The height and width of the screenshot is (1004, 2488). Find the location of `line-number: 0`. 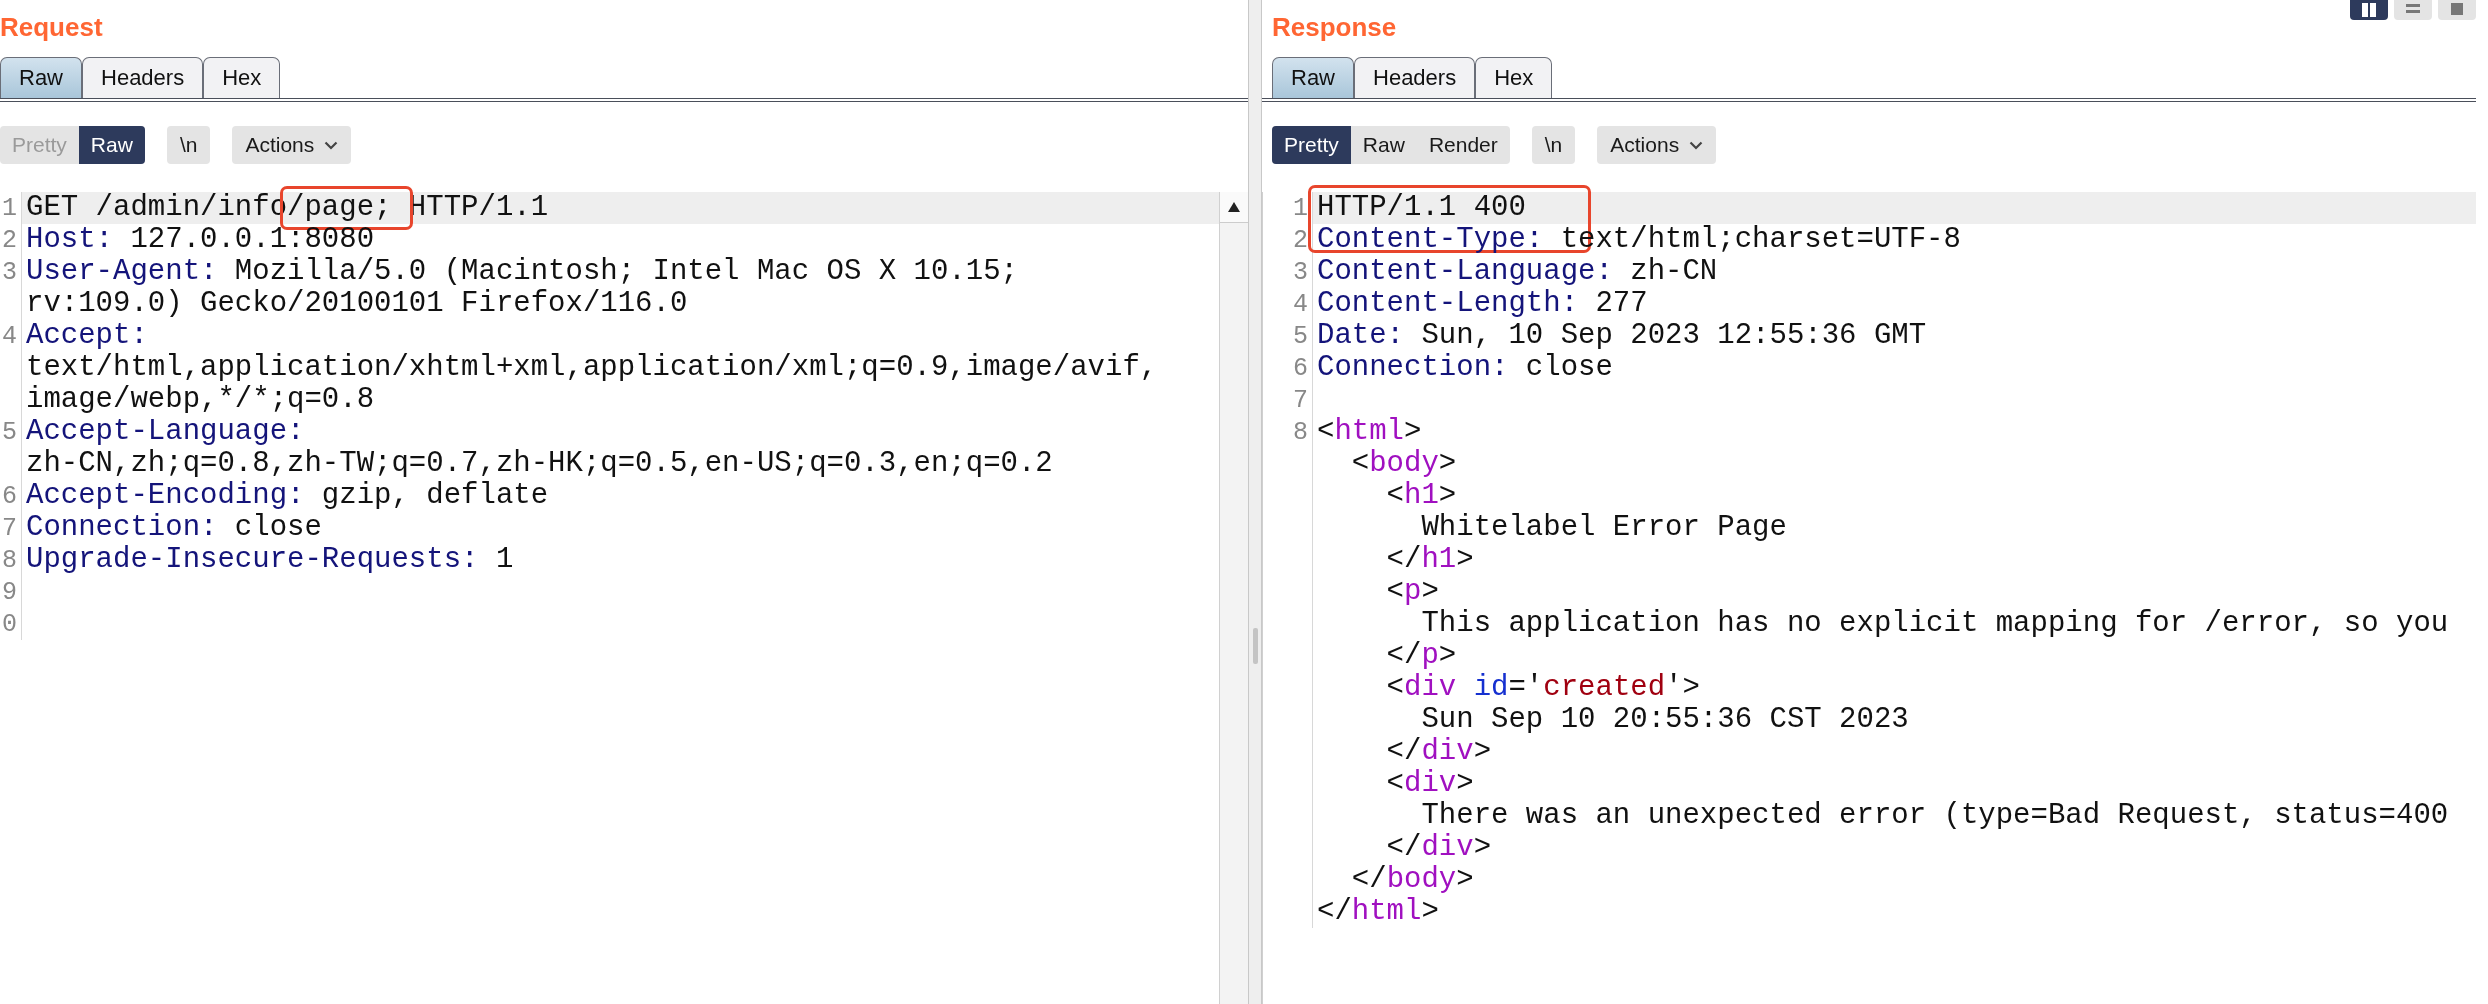

line-number: 0 is located at coordinates (9, 624).